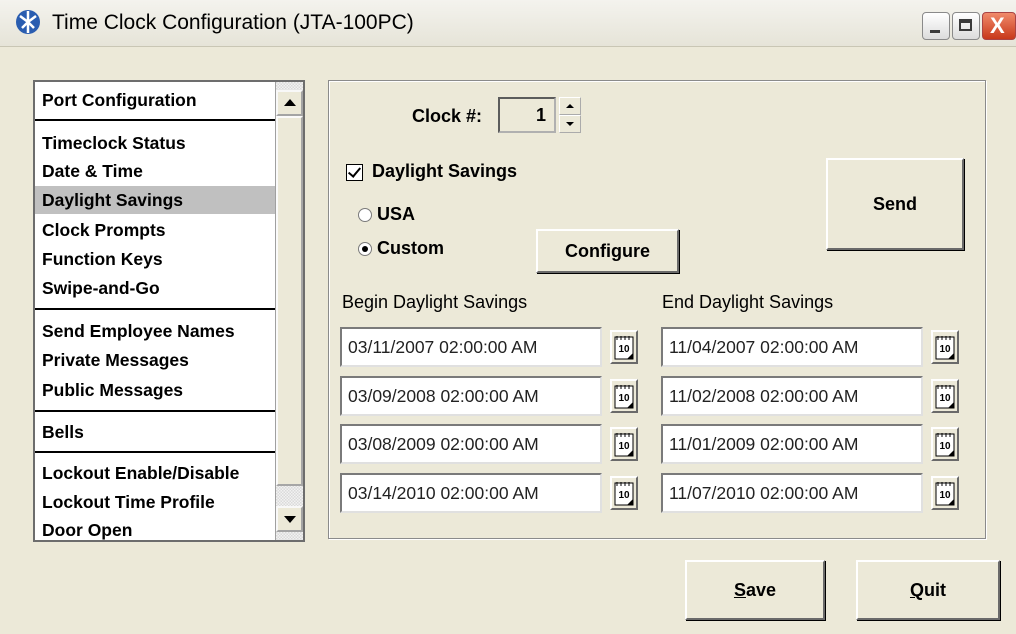  What do you see at coordinates (155, 502) in the screenshot?
I see `list-item-lockout-time-profile: Lockout Time Profile` at bounding box center [155, 502].